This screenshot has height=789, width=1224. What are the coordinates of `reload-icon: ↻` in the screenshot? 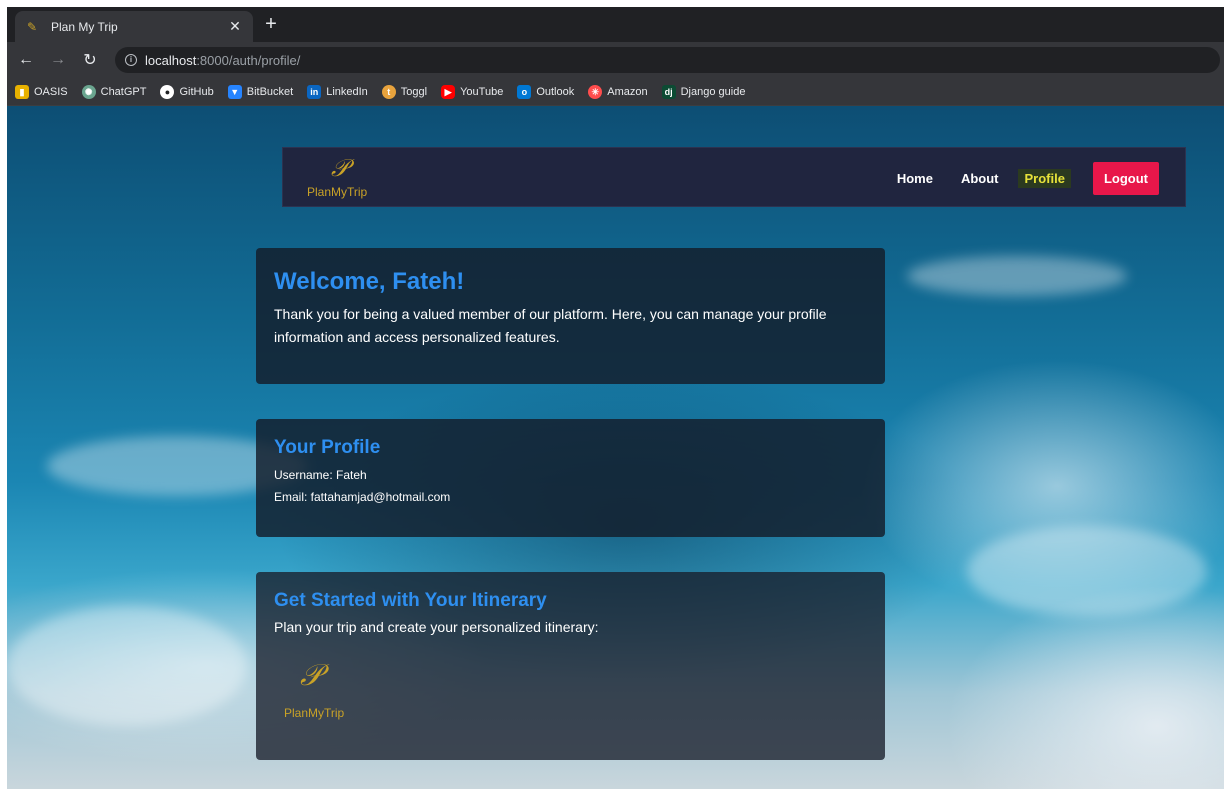 It's located at (90, 60).